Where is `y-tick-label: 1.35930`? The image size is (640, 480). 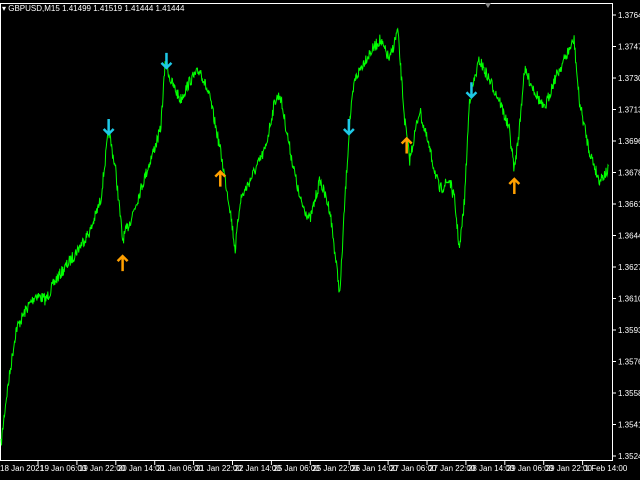
y-tick-label: 1.35930 is located at coordinates (629, 330).